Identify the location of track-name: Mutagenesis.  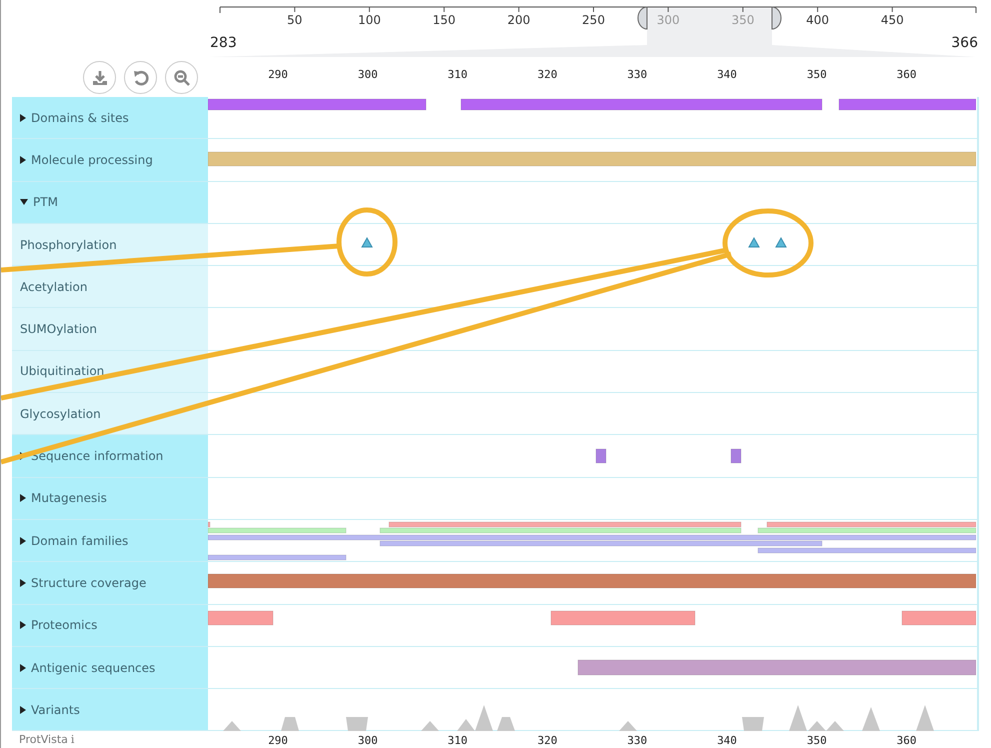
(69, 498).